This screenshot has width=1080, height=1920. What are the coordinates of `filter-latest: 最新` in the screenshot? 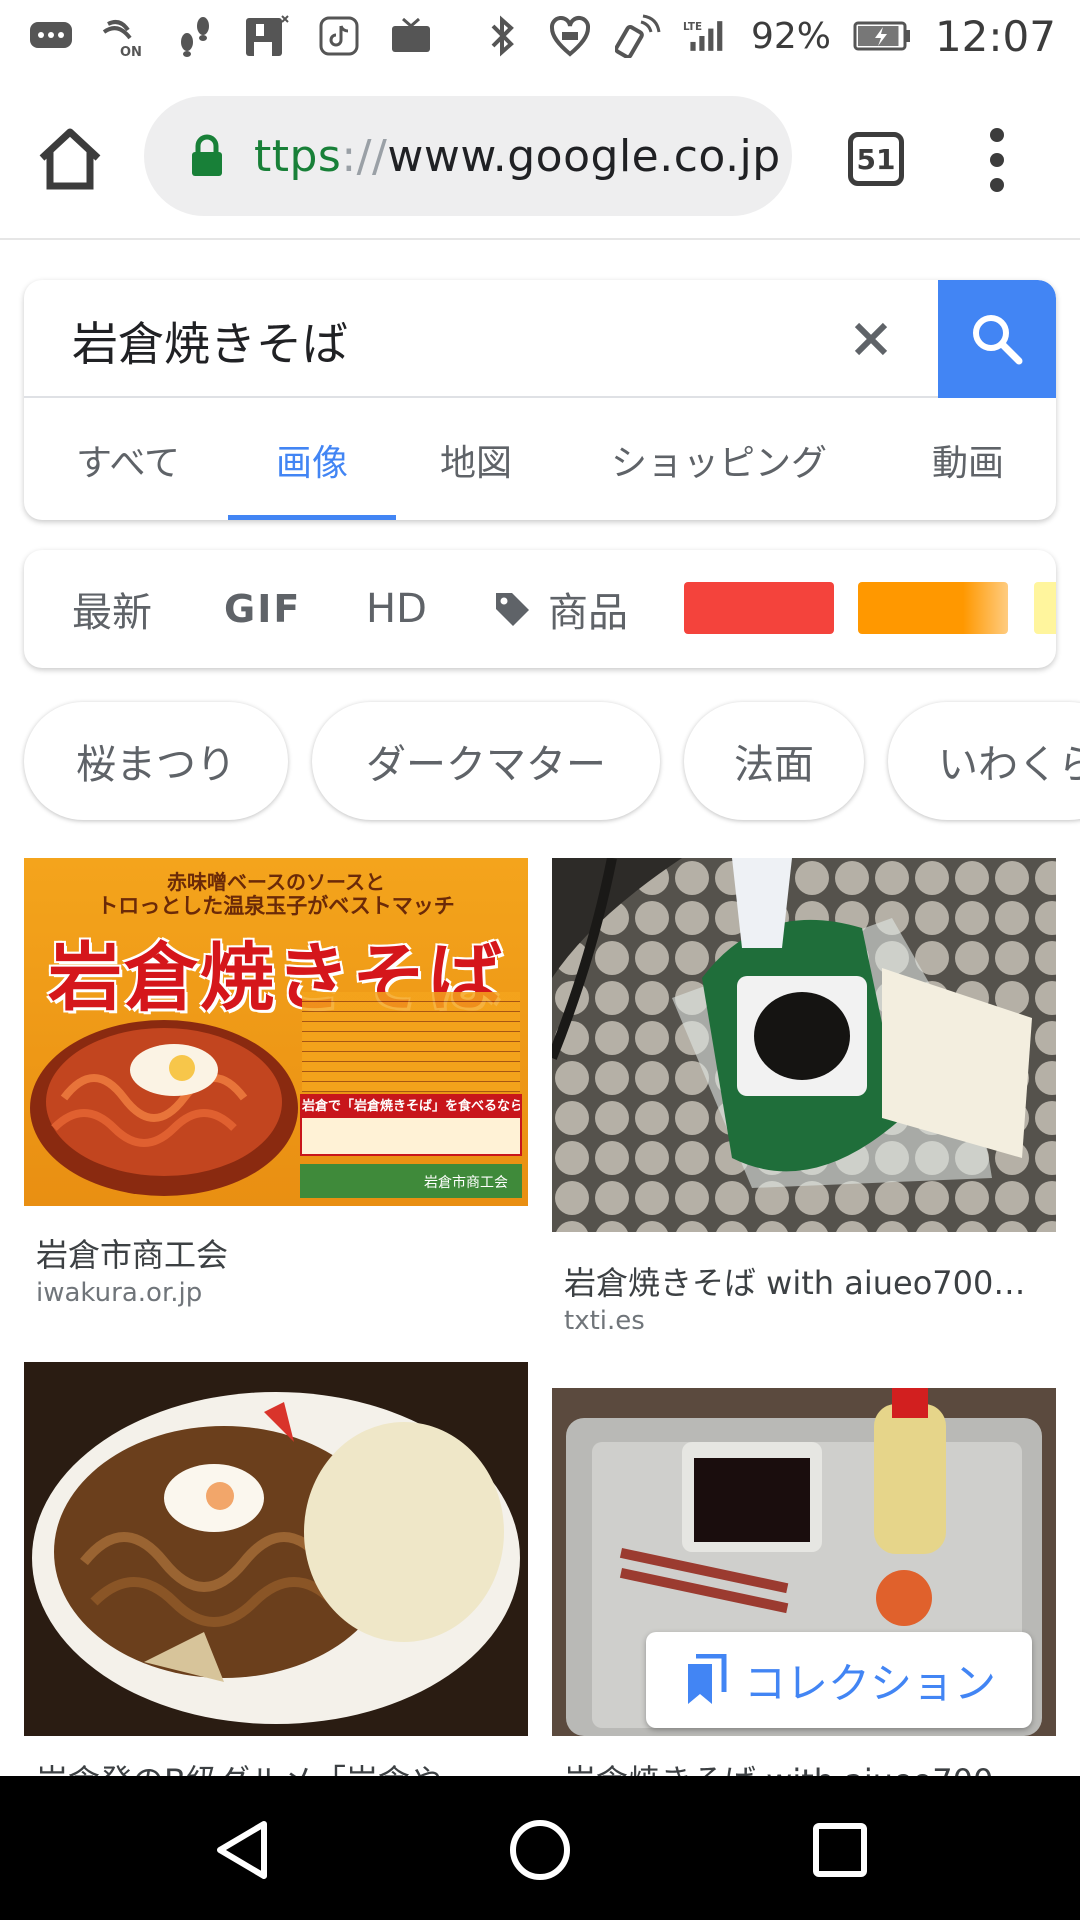 It's located at (112, 609).